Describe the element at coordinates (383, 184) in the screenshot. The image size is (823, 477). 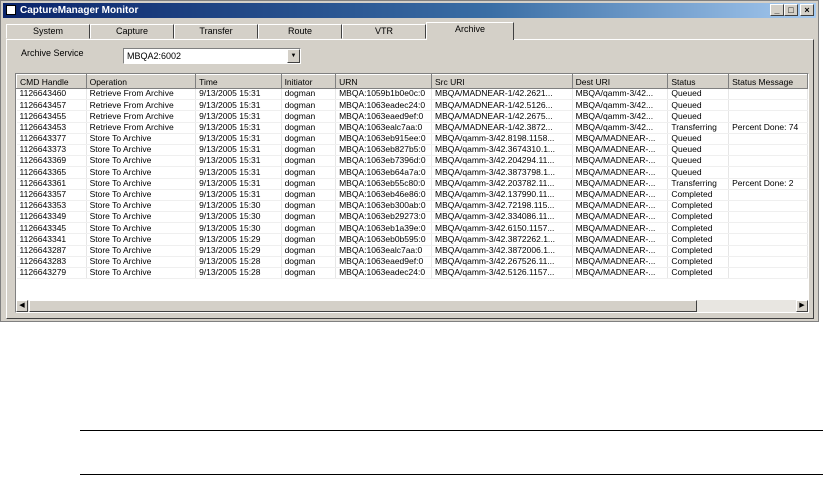
I see `table-cell: MBQA:1063eb55c80:0` at that location.